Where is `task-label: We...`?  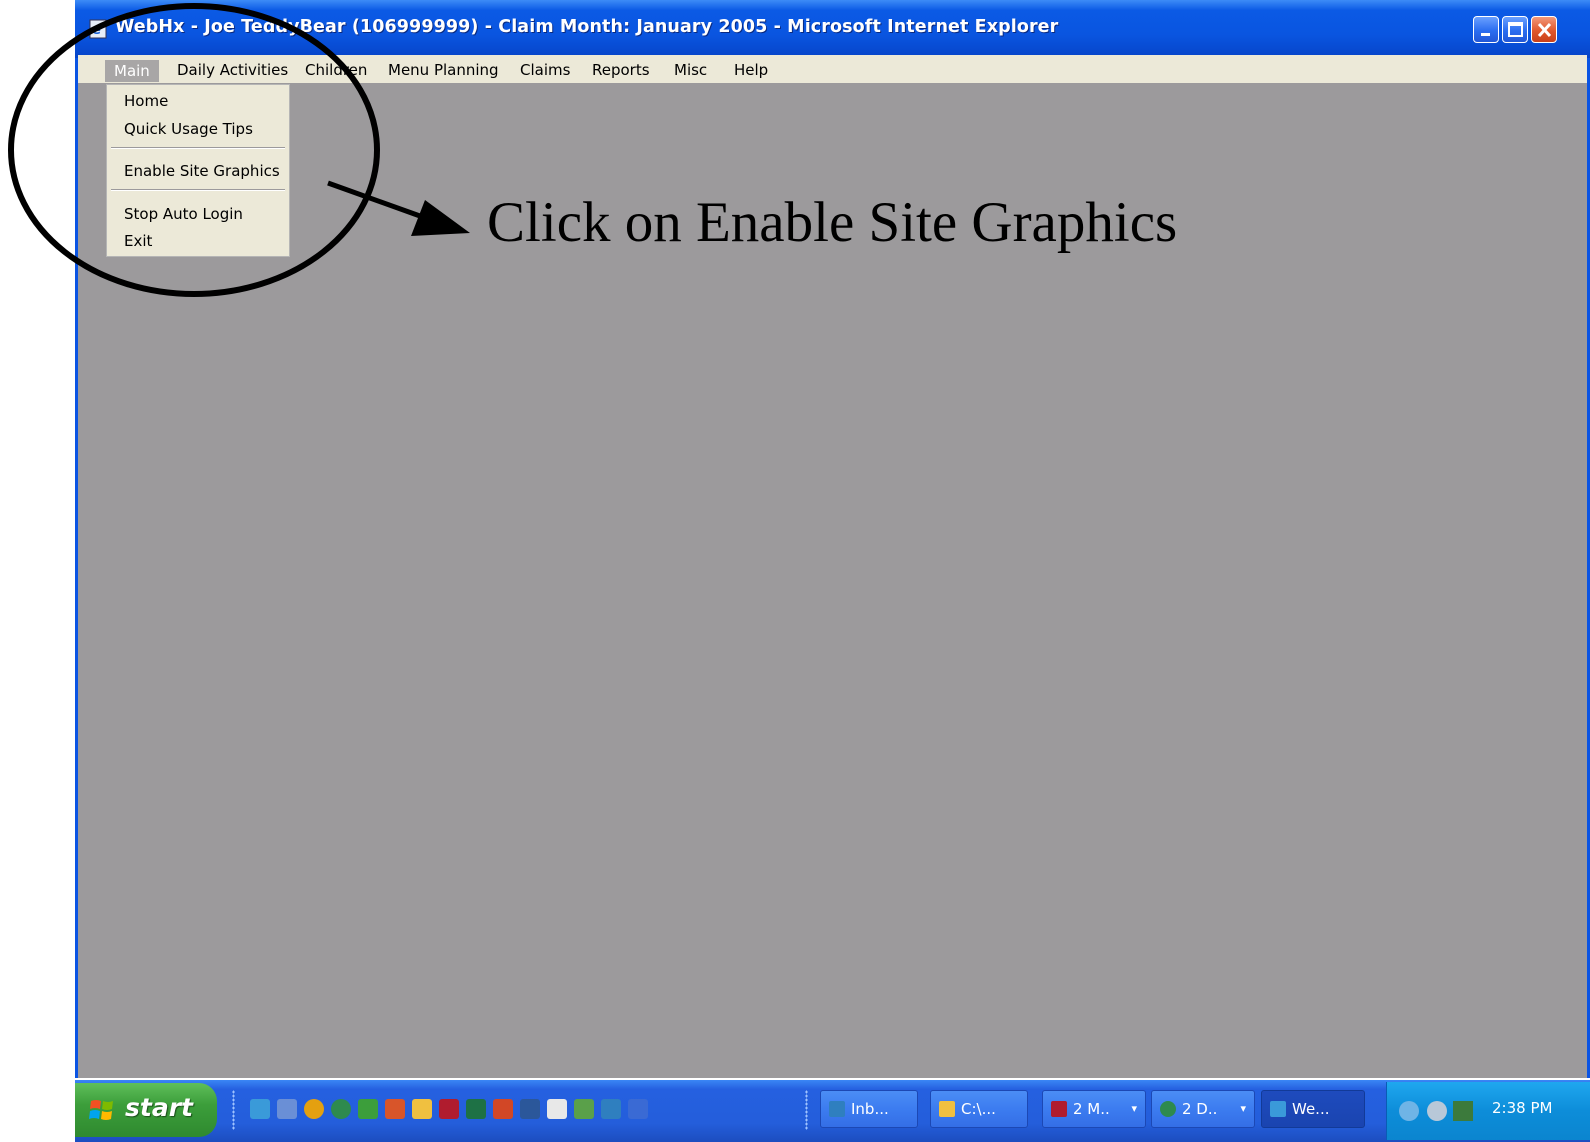 task-label: We... is located at coordinates (1311, 1109).